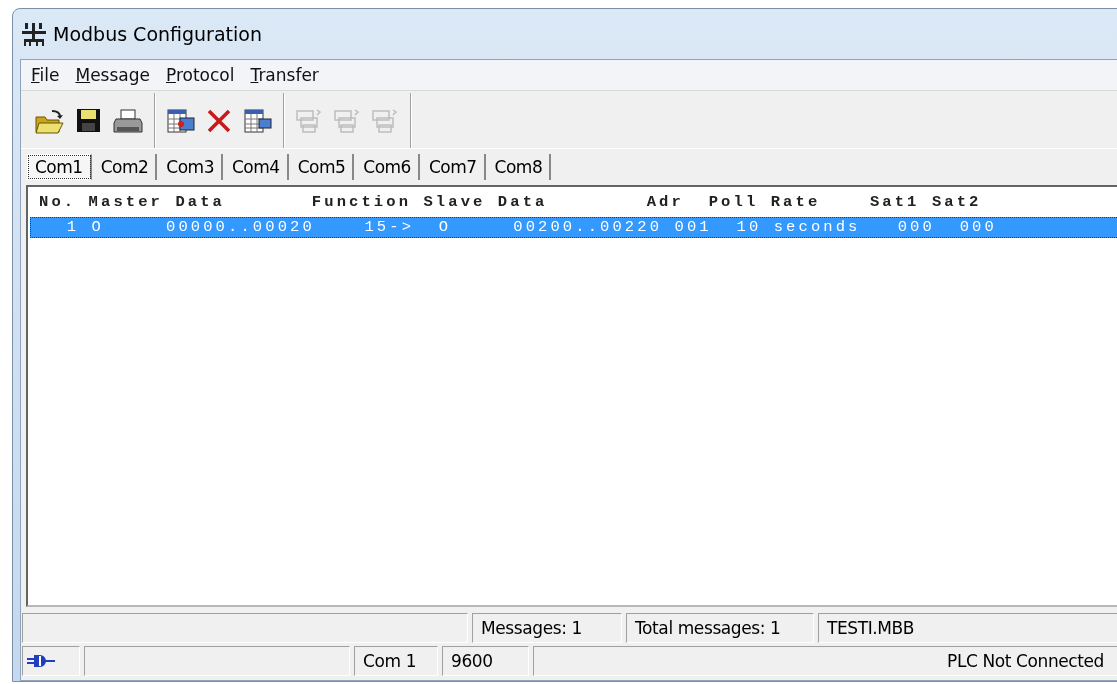 This screenshot has width=1117, height=684. Describe the element at coordinates (547, 628) in the screenshot. I see `status-text: Messages: 1` at that location.